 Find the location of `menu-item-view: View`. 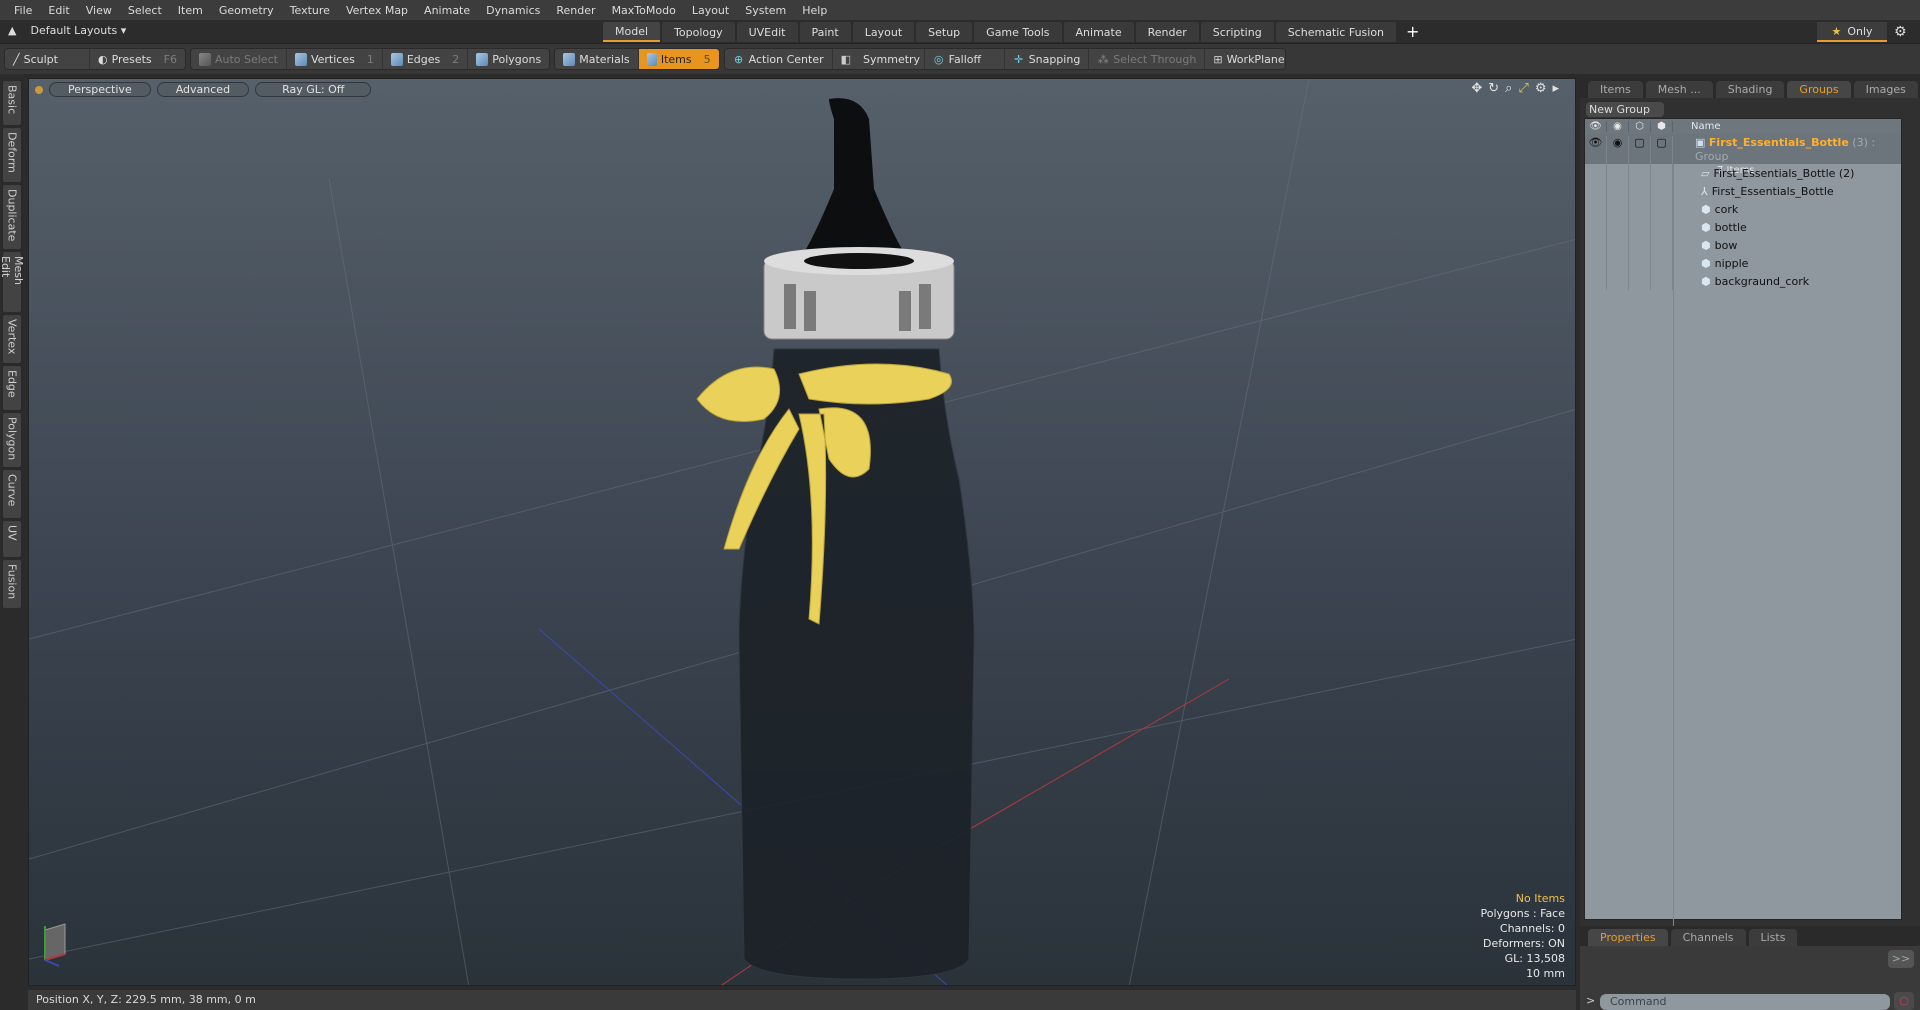

menu-item-view: View is located at coordinates (99, 10).